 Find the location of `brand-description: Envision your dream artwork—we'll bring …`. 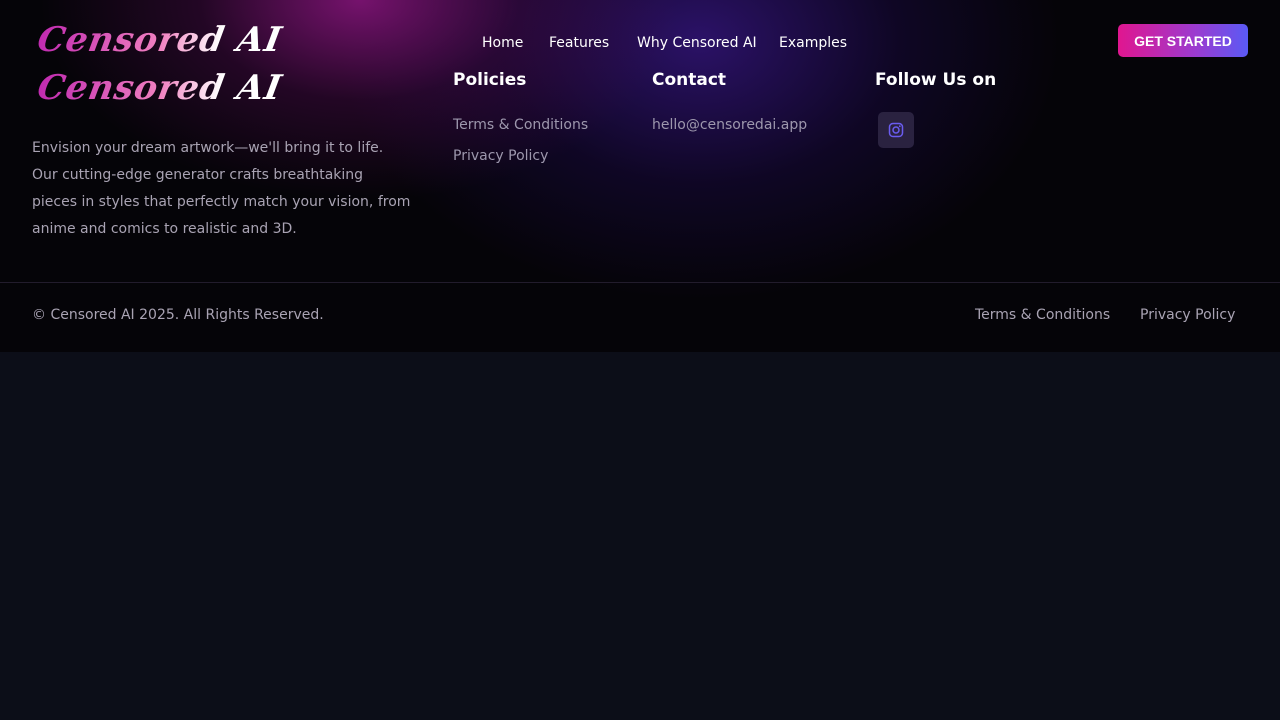

brand-description: Envision your dream artwork—we'll bring … is located at coordinates (221, 188).